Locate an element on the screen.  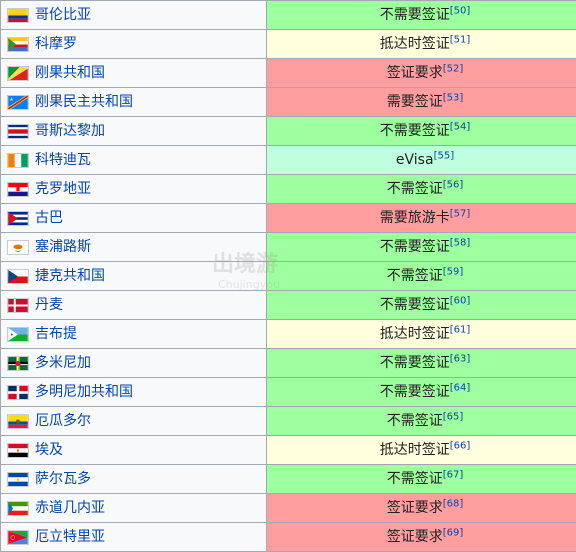
visa-status-cell: 需要旅游卡[57] is located at coordinates (421, 218).